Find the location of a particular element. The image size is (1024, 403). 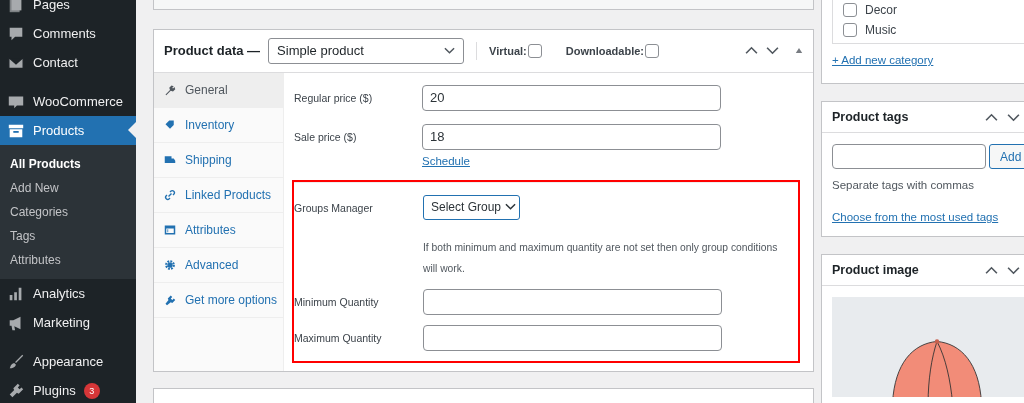

brush-icon is located at coordinates (16, 361).